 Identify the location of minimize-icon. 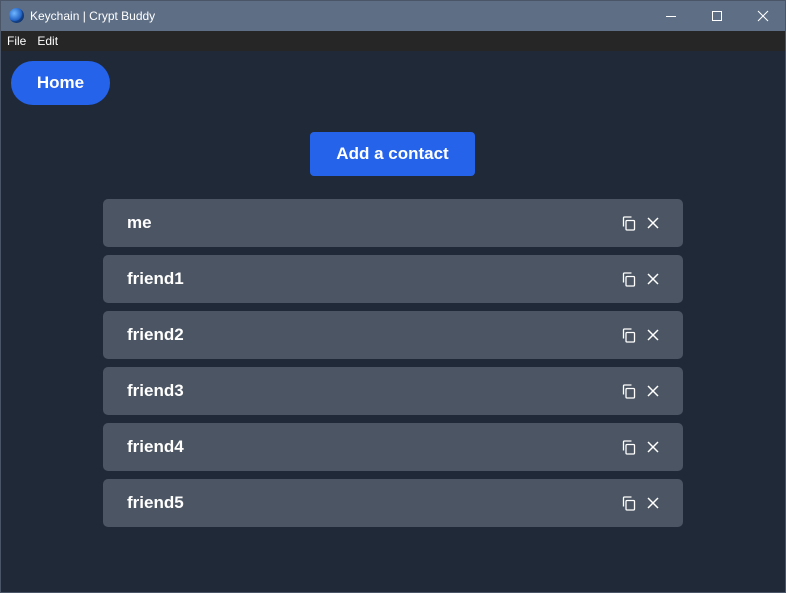
(671, 16).